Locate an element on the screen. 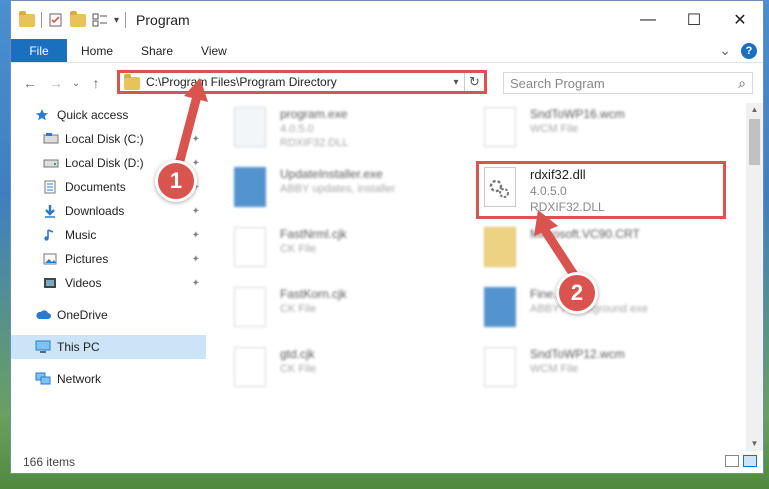 Image resolution: width=769 pixels, height=489 pixels. search-input: Search Program is located at coordinates (557, 83).